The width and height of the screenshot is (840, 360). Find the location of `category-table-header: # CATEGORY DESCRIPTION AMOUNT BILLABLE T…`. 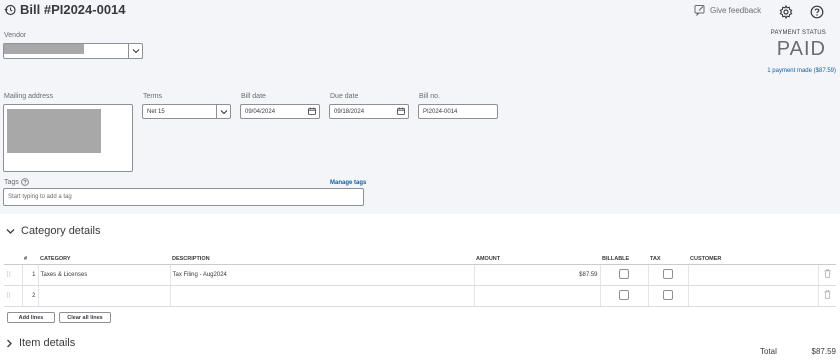

category-table-header: # CATEGORY DESCRIPTION AMOUNT BILLABLE T… is located at coordinates (420, 259).